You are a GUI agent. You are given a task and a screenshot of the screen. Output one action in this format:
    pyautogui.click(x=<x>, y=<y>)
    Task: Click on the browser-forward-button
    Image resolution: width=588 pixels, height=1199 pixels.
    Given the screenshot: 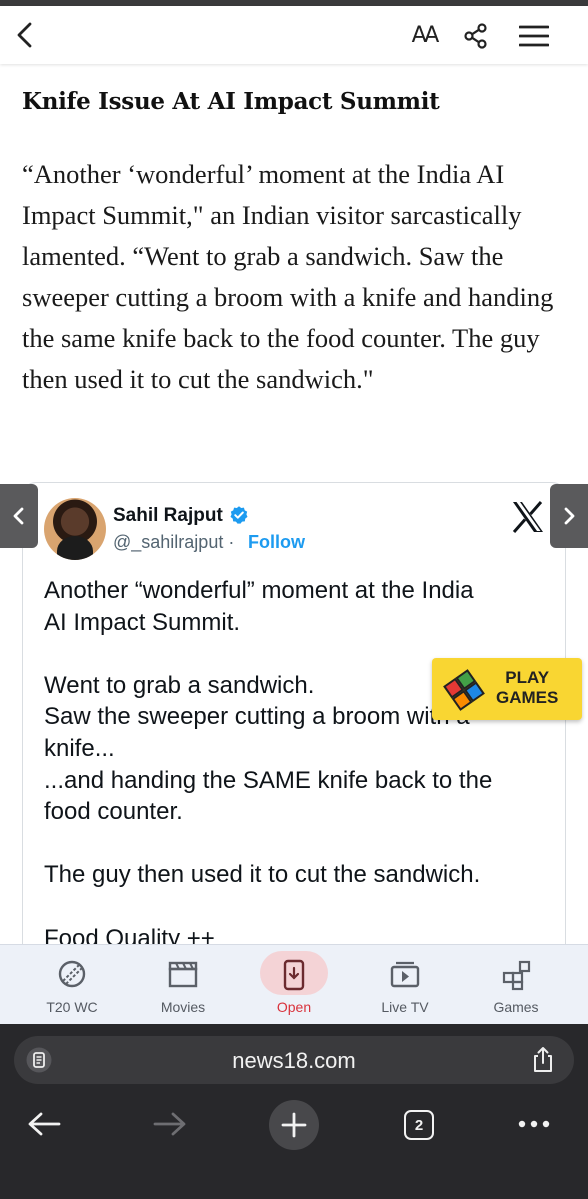 What is the action you would take?
    pyautogui.click(x=170, y=1124)
    